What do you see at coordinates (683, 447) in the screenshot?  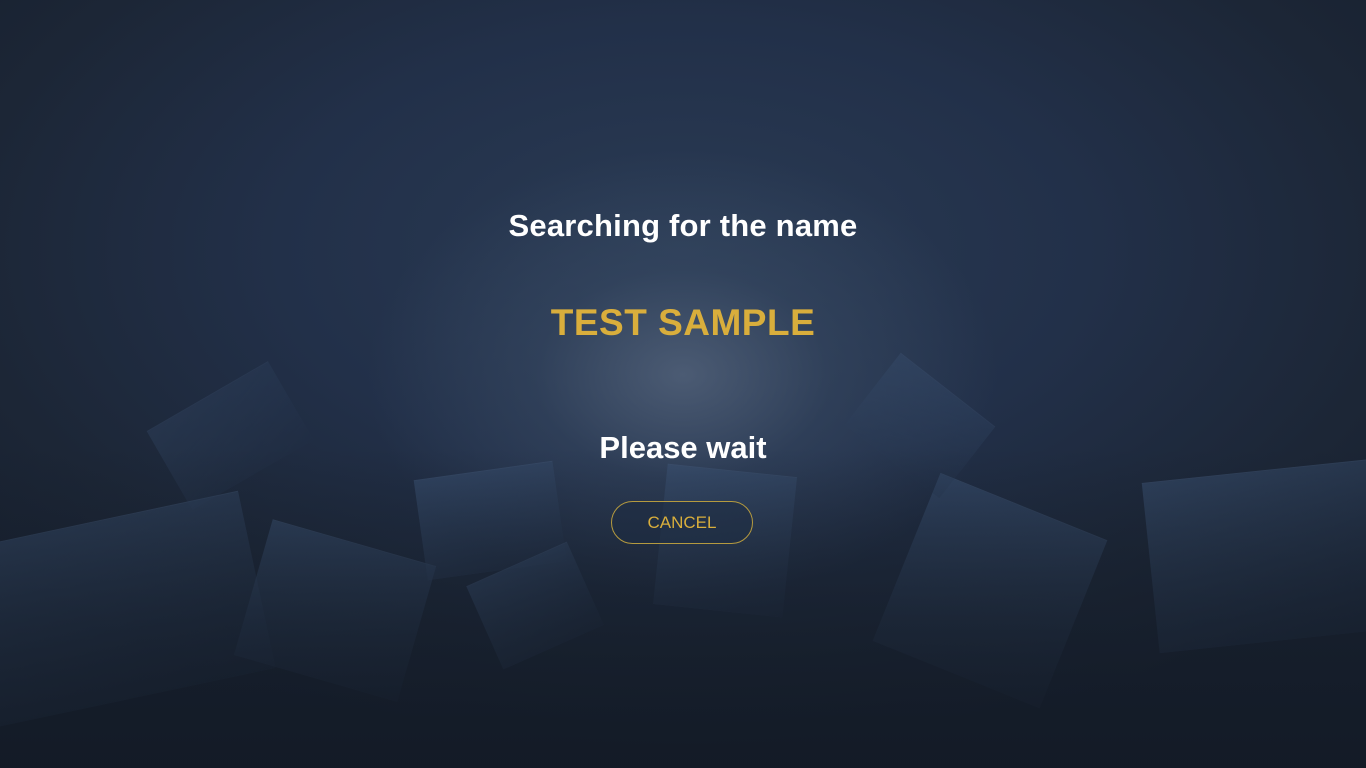 I see `status-text: Please wait` at bounding box center [683, 447].